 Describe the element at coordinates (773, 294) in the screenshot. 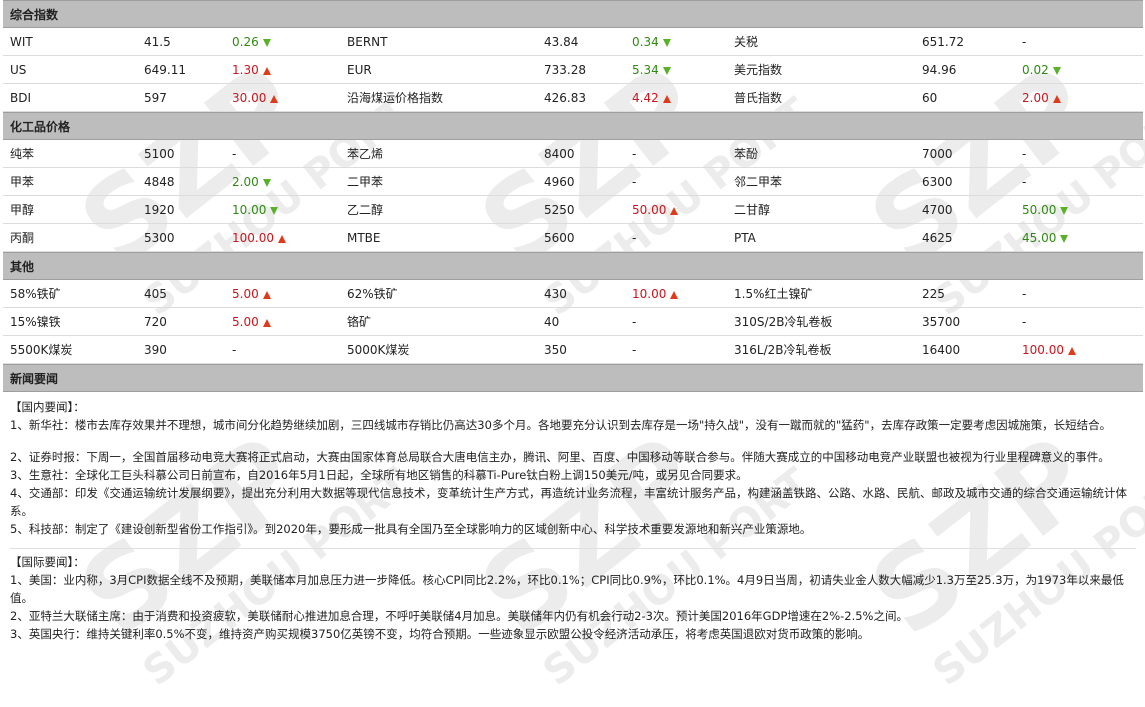

I see `item-name: 1.5%红土镍矿` at that location.